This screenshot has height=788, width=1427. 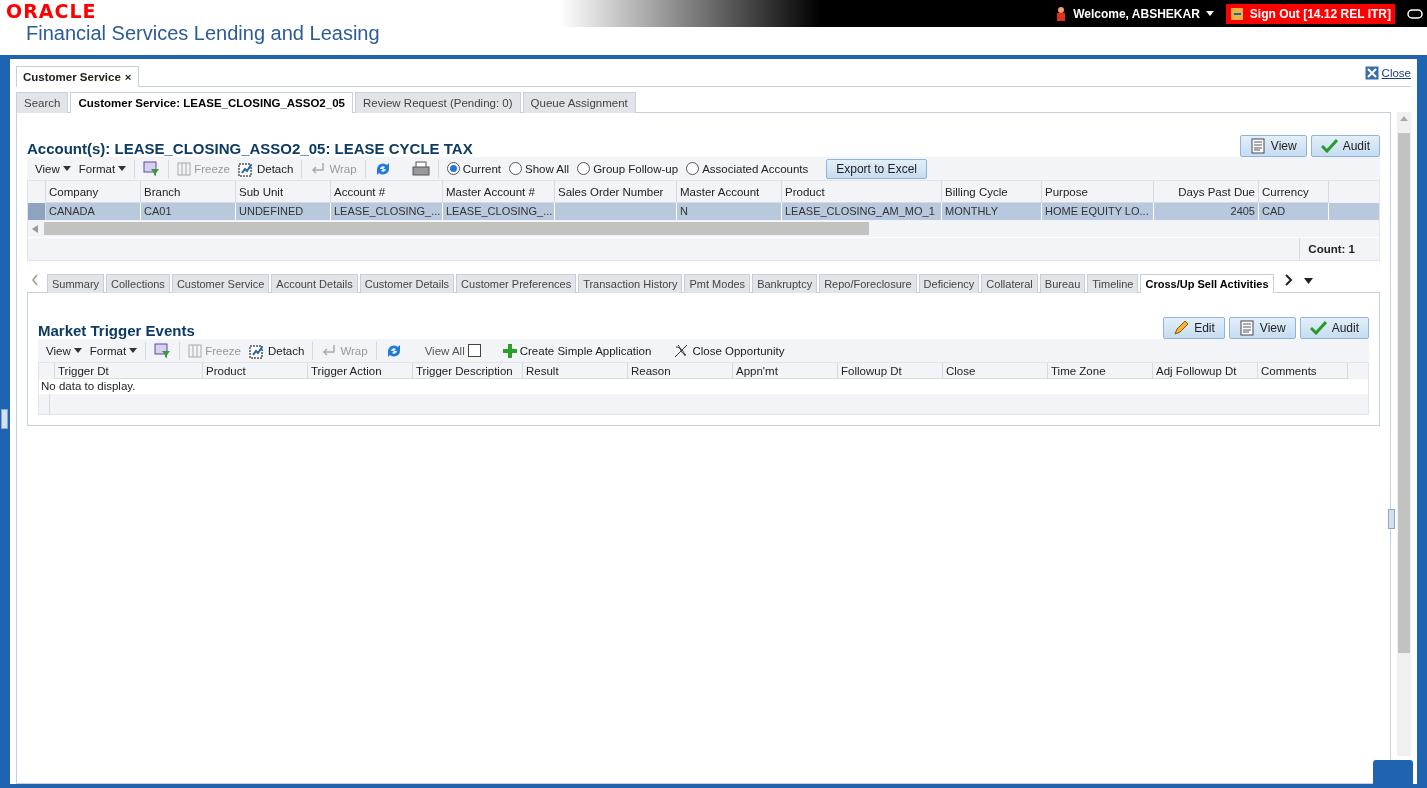 What do you see at coordinates (420, 168) in the screenshot?
I see `printer-icon` at bounding box center [420, 168].